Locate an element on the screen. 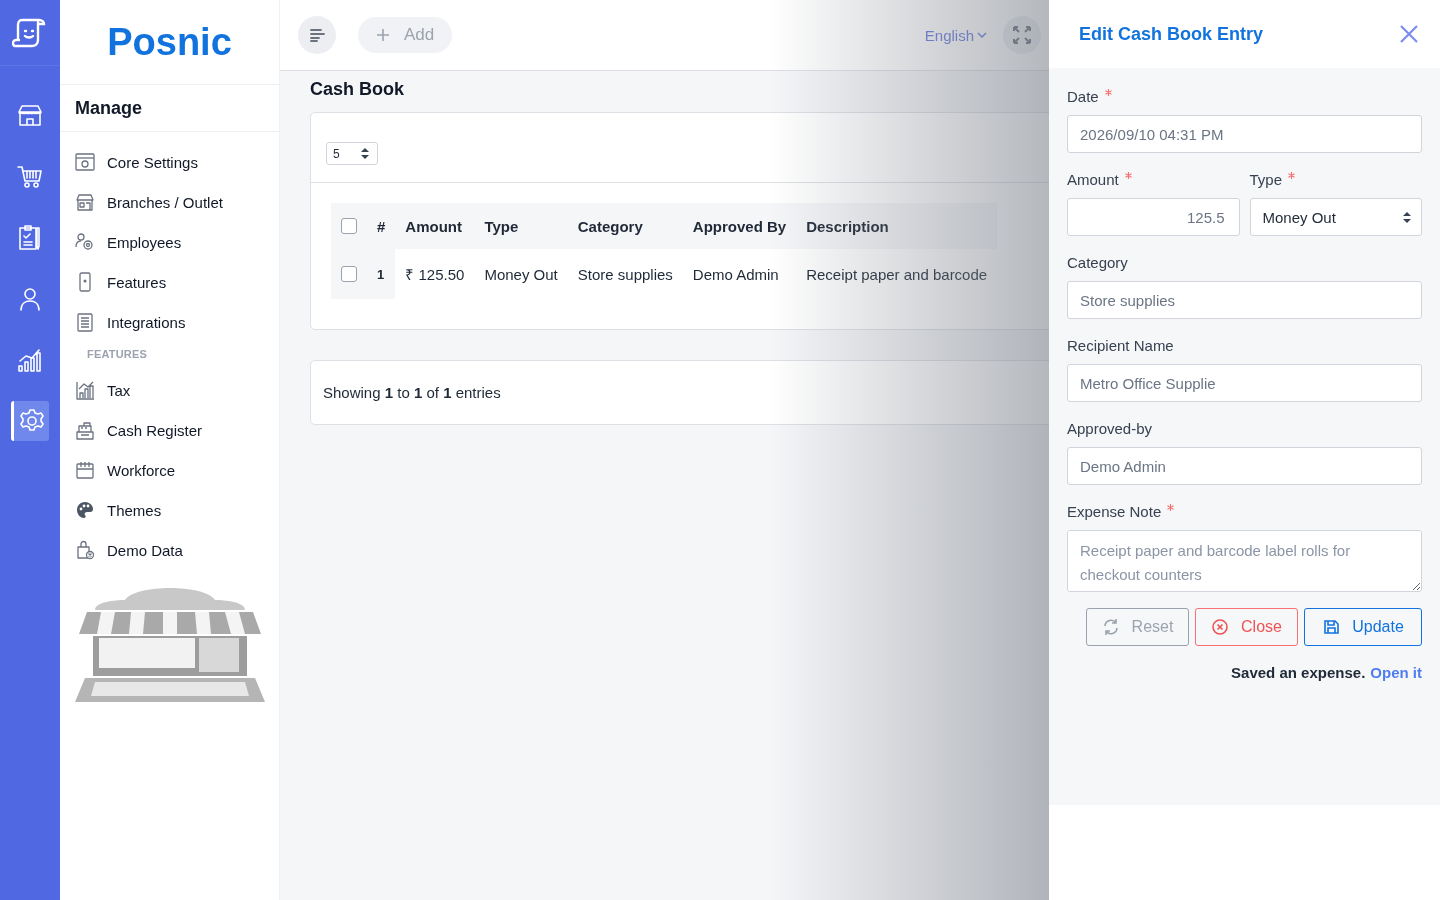 This screenshot has width=1440, height=900. sidebar-item: Themes is located at coordinates (134, 510).